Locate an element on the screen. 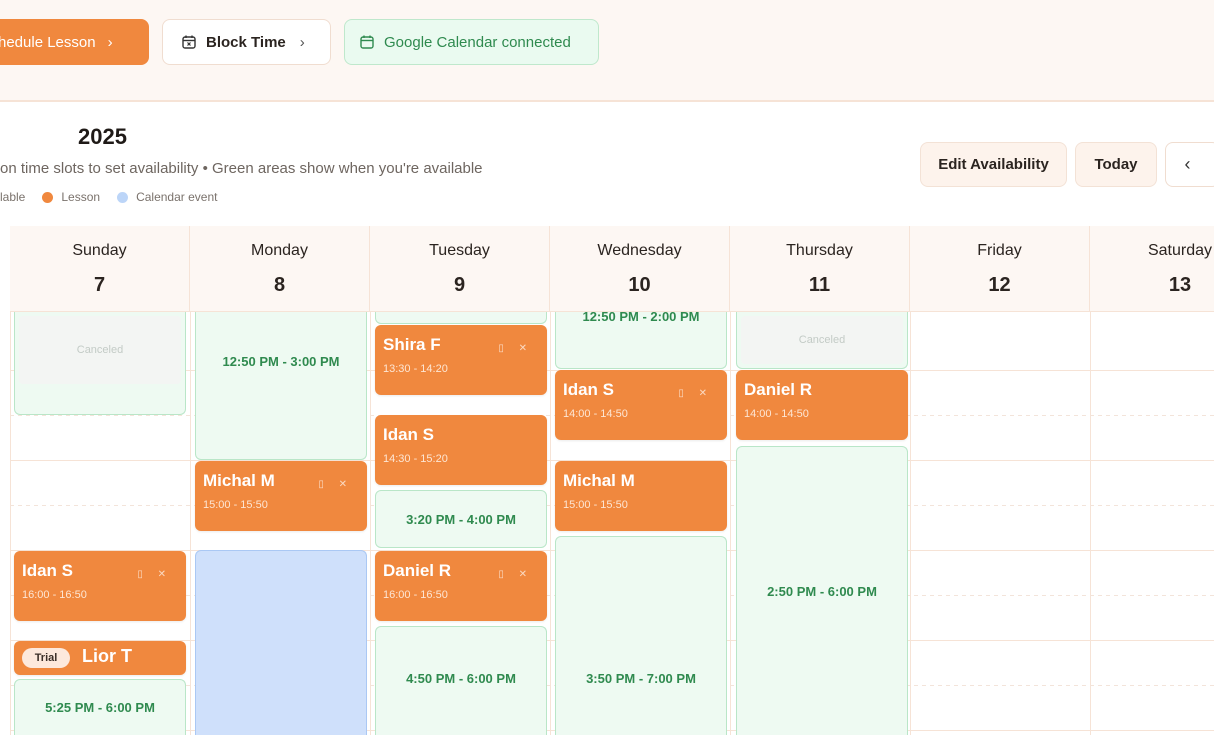 The image size is (1214, 735). day-header-sunday: Sunday 7 is located at coordinates (100, 269).